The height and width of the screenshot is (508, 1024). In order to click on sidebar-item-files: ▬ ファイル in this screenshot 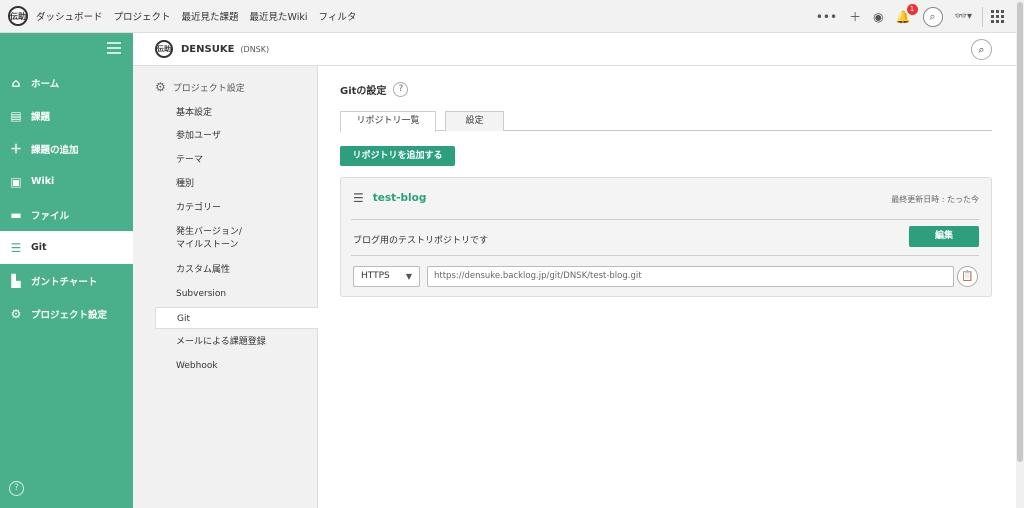, I will do `click(66, 214)`.